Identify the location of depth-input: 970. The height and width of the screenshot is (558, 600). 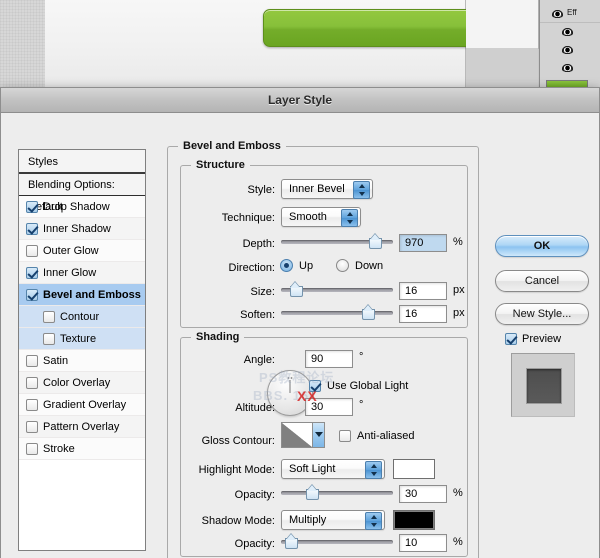
(423, 243).